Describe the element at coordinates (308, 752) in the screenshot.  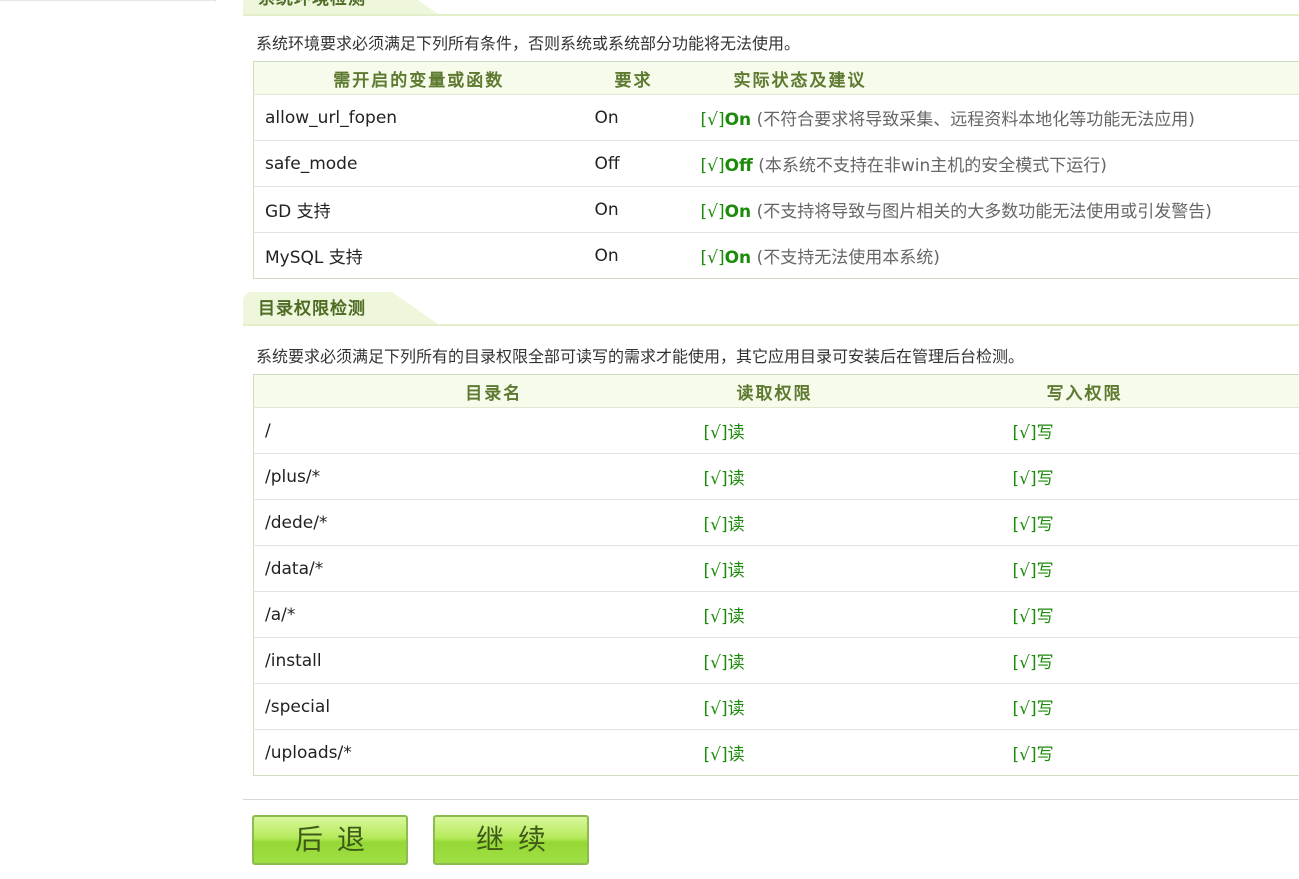
I see `dir-name: /uploads/*` at that location.